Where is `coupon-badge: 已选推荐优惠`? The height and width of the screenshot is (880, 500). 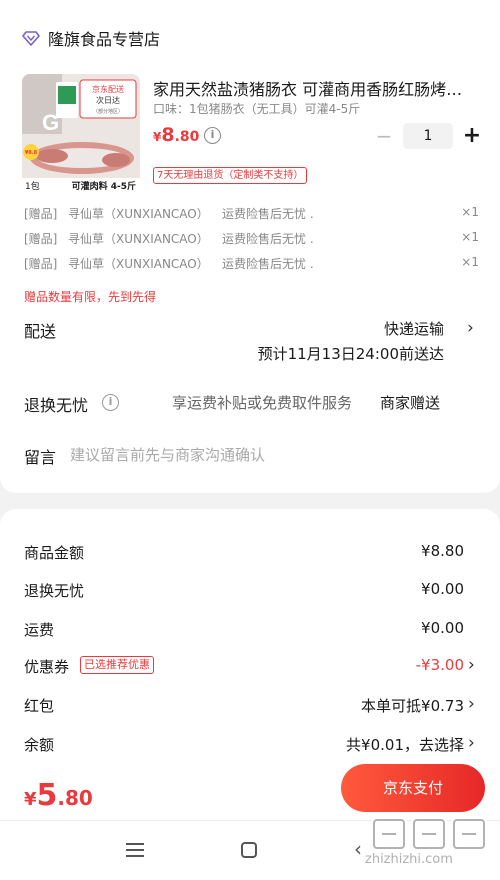
coupon-badge: 已选推荐优惠 is located at coordinates (117, 665).